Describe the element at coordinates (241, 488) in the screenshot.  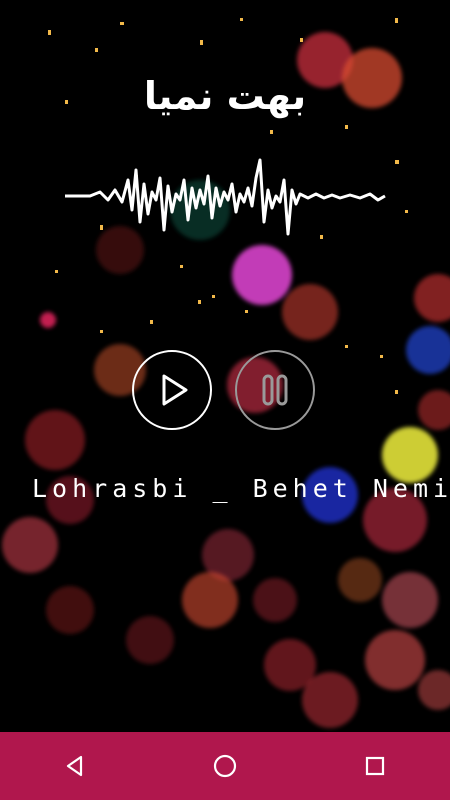
I see `track-name-marquee: Lohrasbi _ Behet Nemiad` at that location.